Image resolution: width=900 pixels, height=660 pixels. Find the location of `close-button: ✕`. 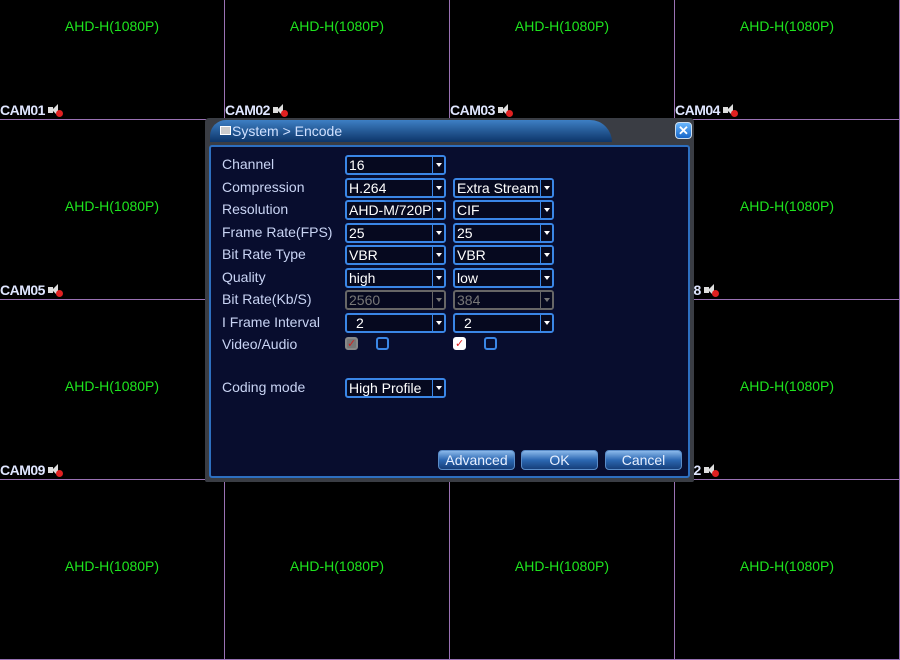

close-button: ✕ is located at coordinates (683, 130).